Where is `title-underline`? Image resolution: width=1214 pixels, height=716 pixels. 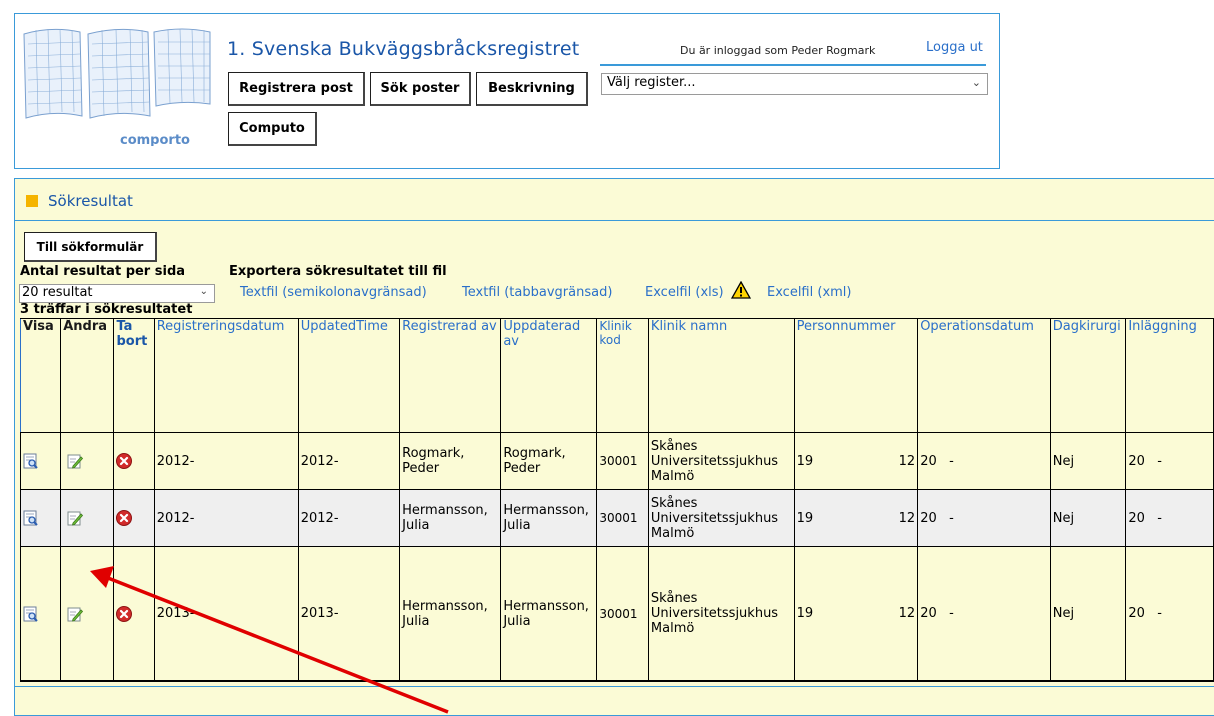
title-underline is located at coordinates (793, 65).